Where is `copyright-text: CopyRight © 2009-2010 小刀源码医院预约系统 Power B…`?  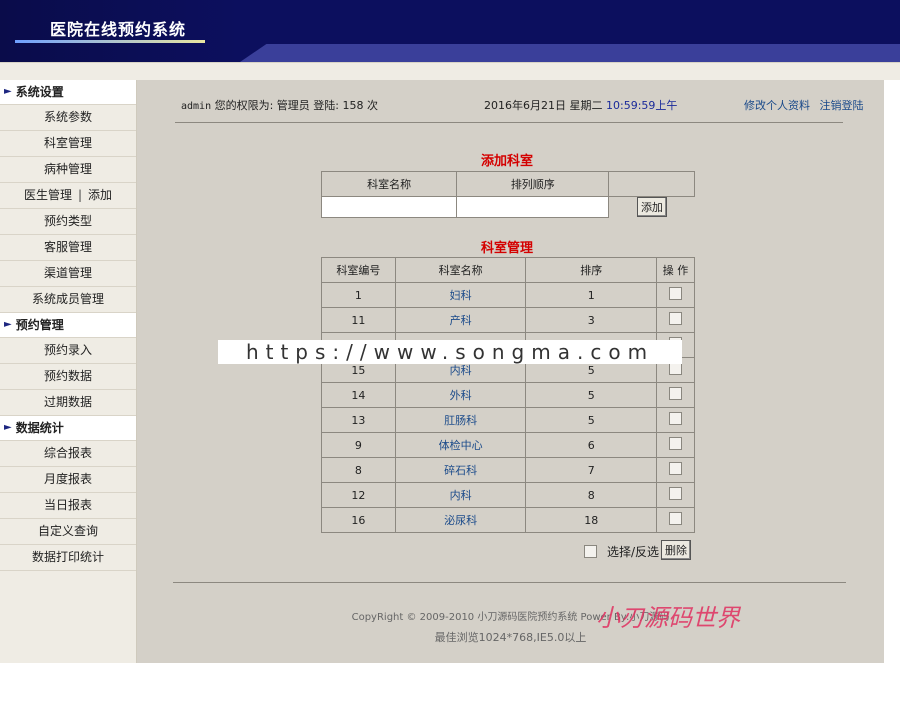 copyright-text: CopyRight © 2009-2010 小刀源码医院预约系统 Power B… is located at coordinates (510, 617).